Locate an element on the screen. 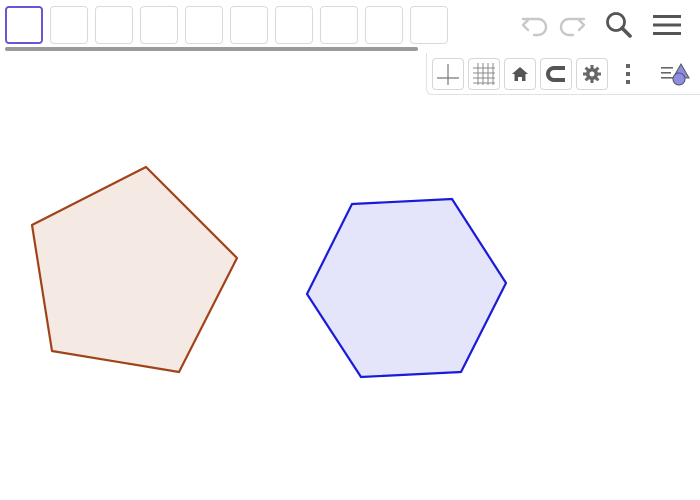 This screenshot has height=500, width=700. search-icon is located at coordinates (619, 25).